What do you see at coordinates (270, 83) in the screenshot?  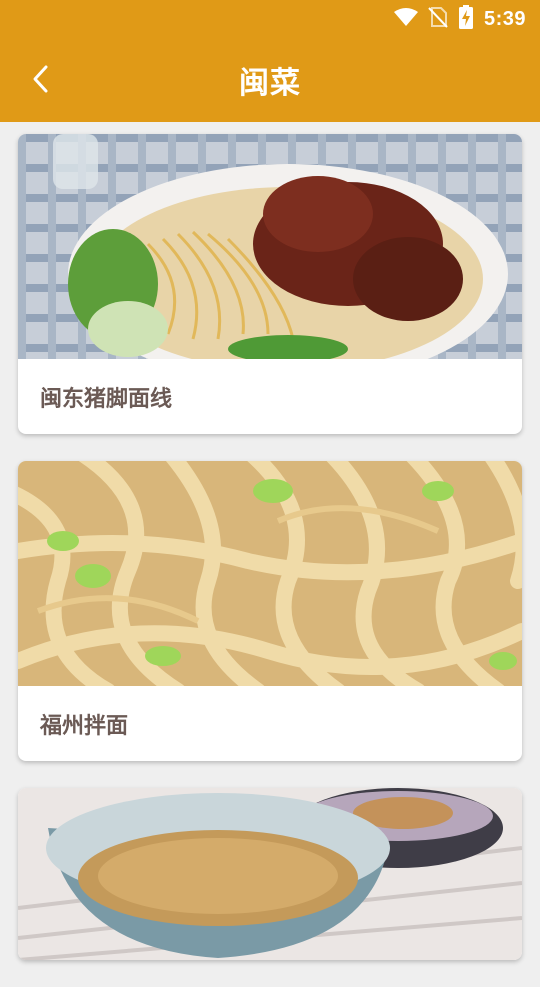 I see `page-title: 闽菜` at bounding box center [270, 83].